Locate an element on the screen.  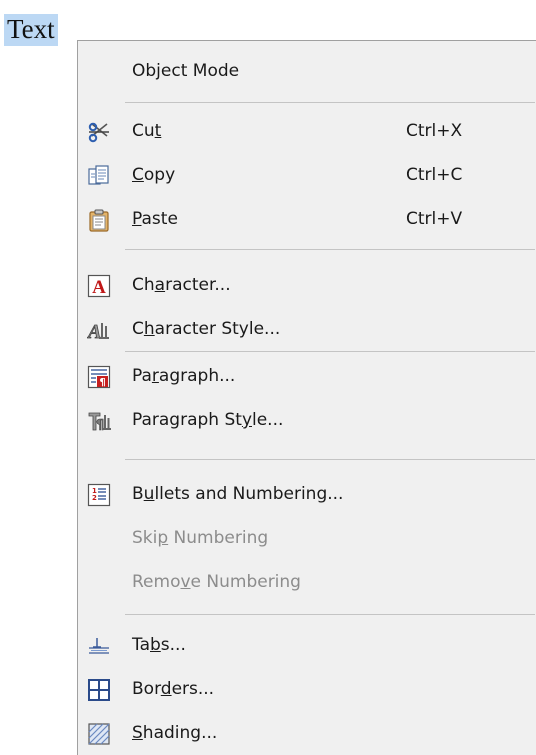
shading-icon is located at coordinates (99, 734).